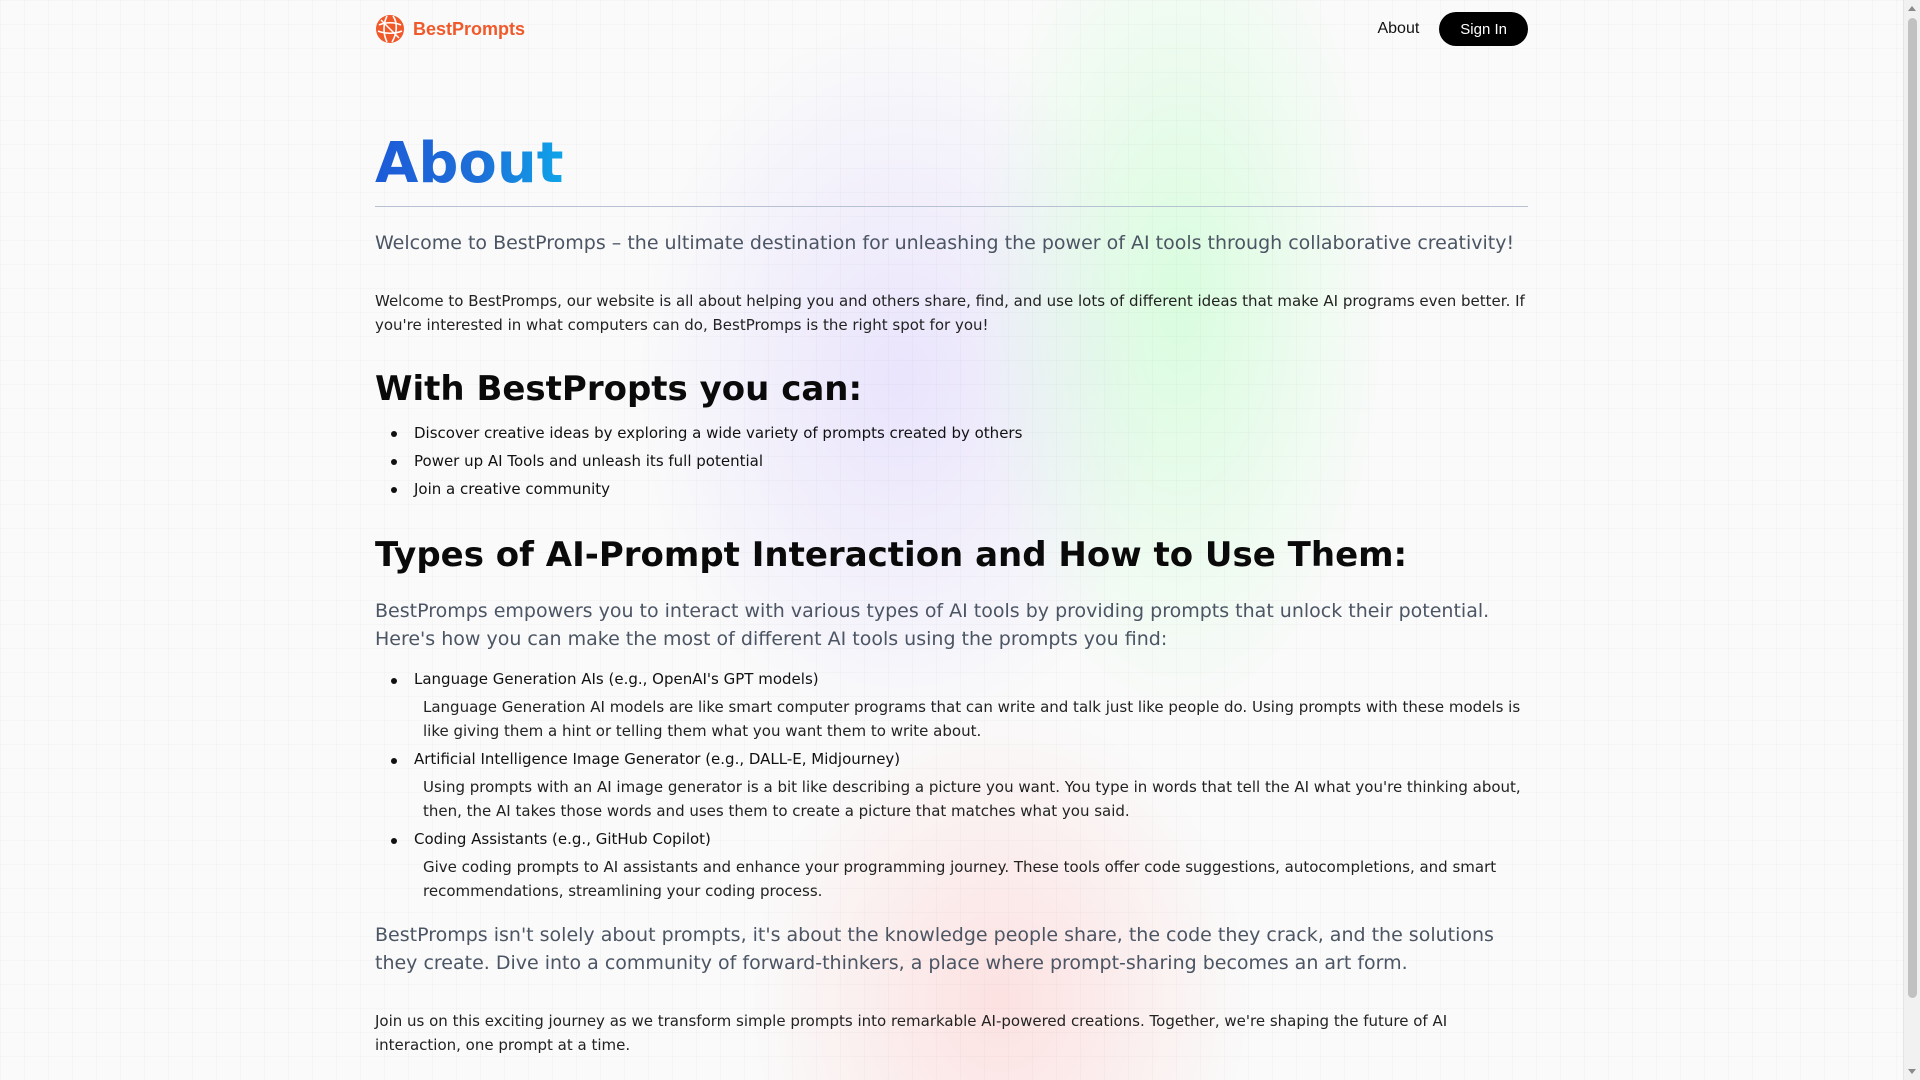 The image size is (1920, 1080). What do you see at coordinates (469, 164) in the screenshot?
I see `page-title: About` at bounding box center [469, 164].